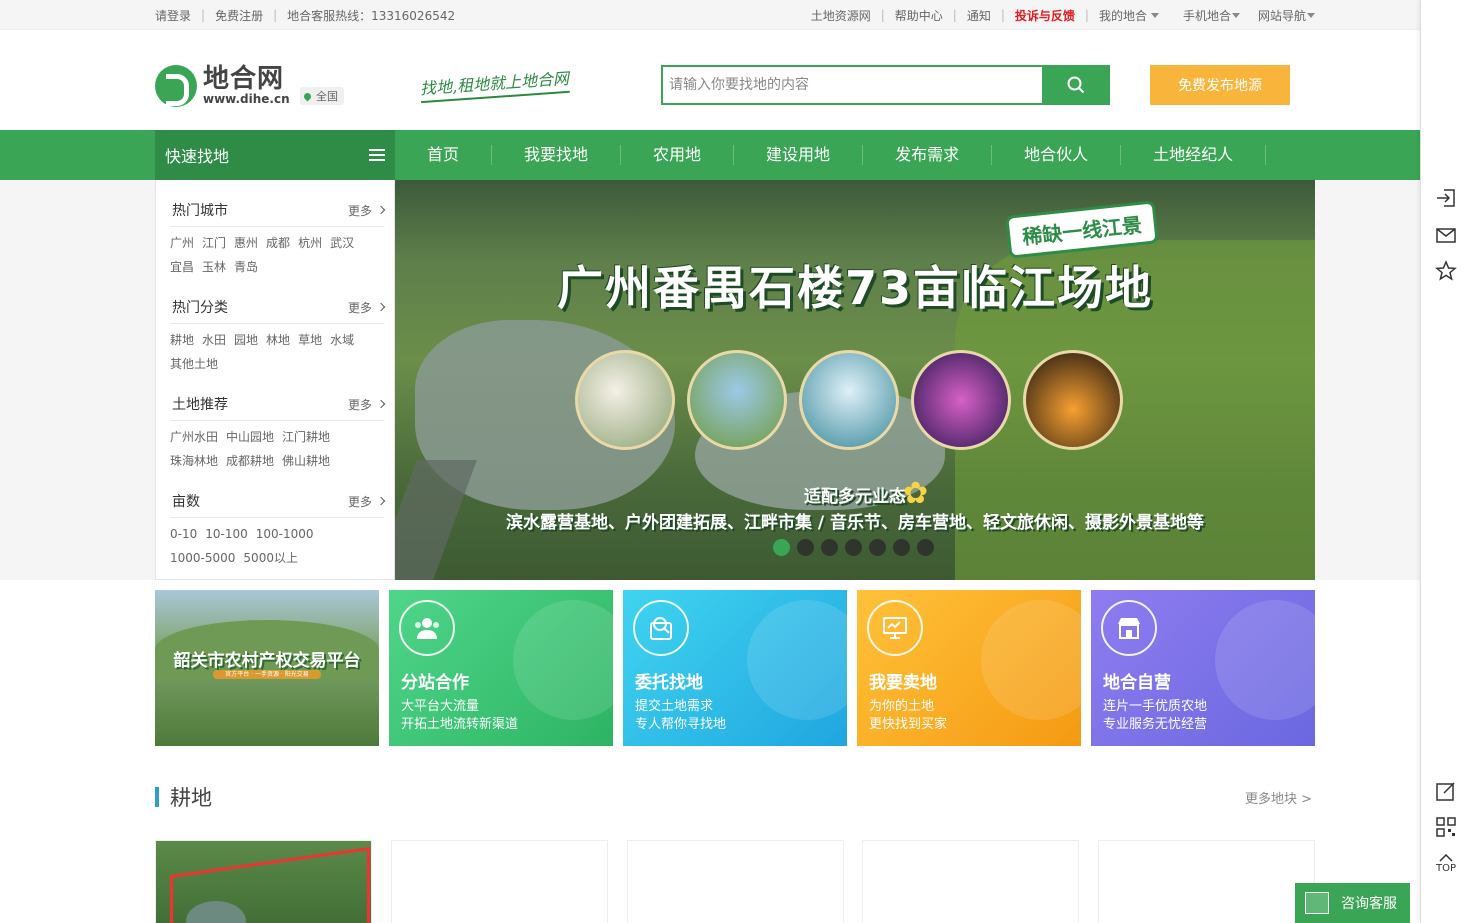  Describe the element at coordinates (928, 155) in the screenshot. I see `nav-post-demand: 发布需求` at that location.